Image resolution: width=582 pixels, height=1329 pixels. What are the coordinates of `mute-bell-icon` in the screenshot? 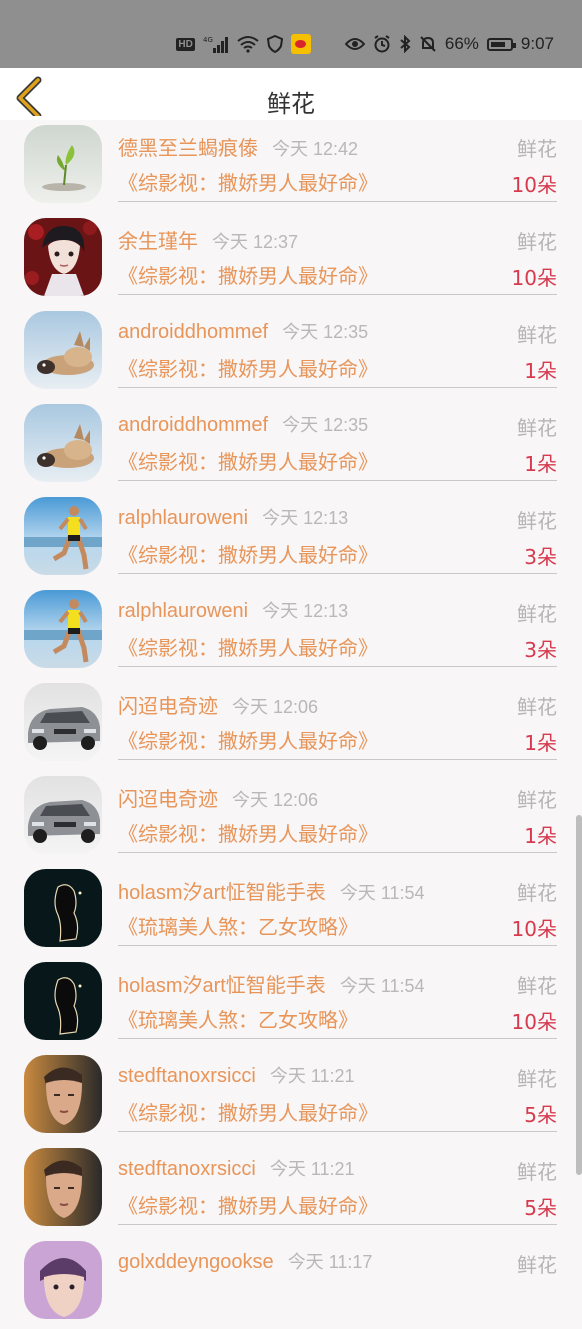 It's located at (428, 44).